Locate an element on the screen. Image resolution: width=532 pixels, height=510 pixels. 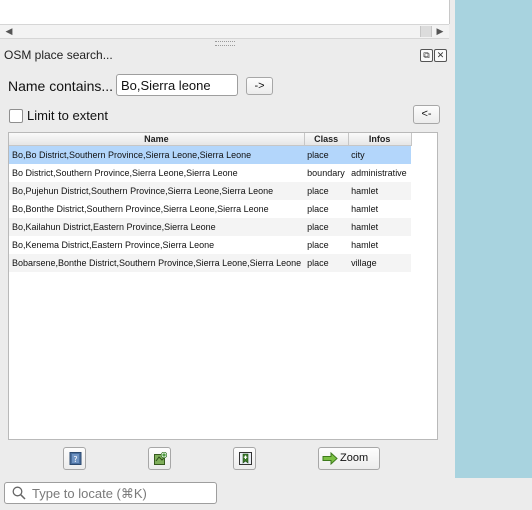
add-bookmark-icon is located at coordinates (245, 458).